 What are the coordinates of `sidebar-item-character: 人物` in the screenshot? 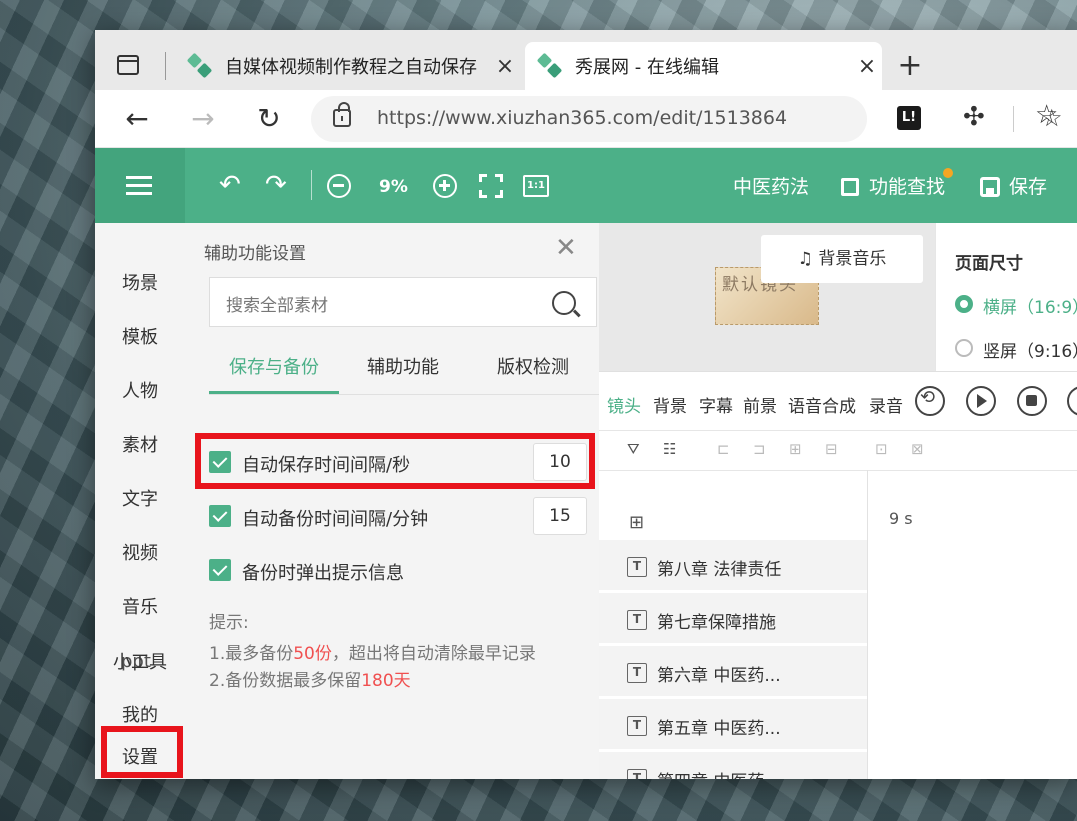 It's located at (140, 390).